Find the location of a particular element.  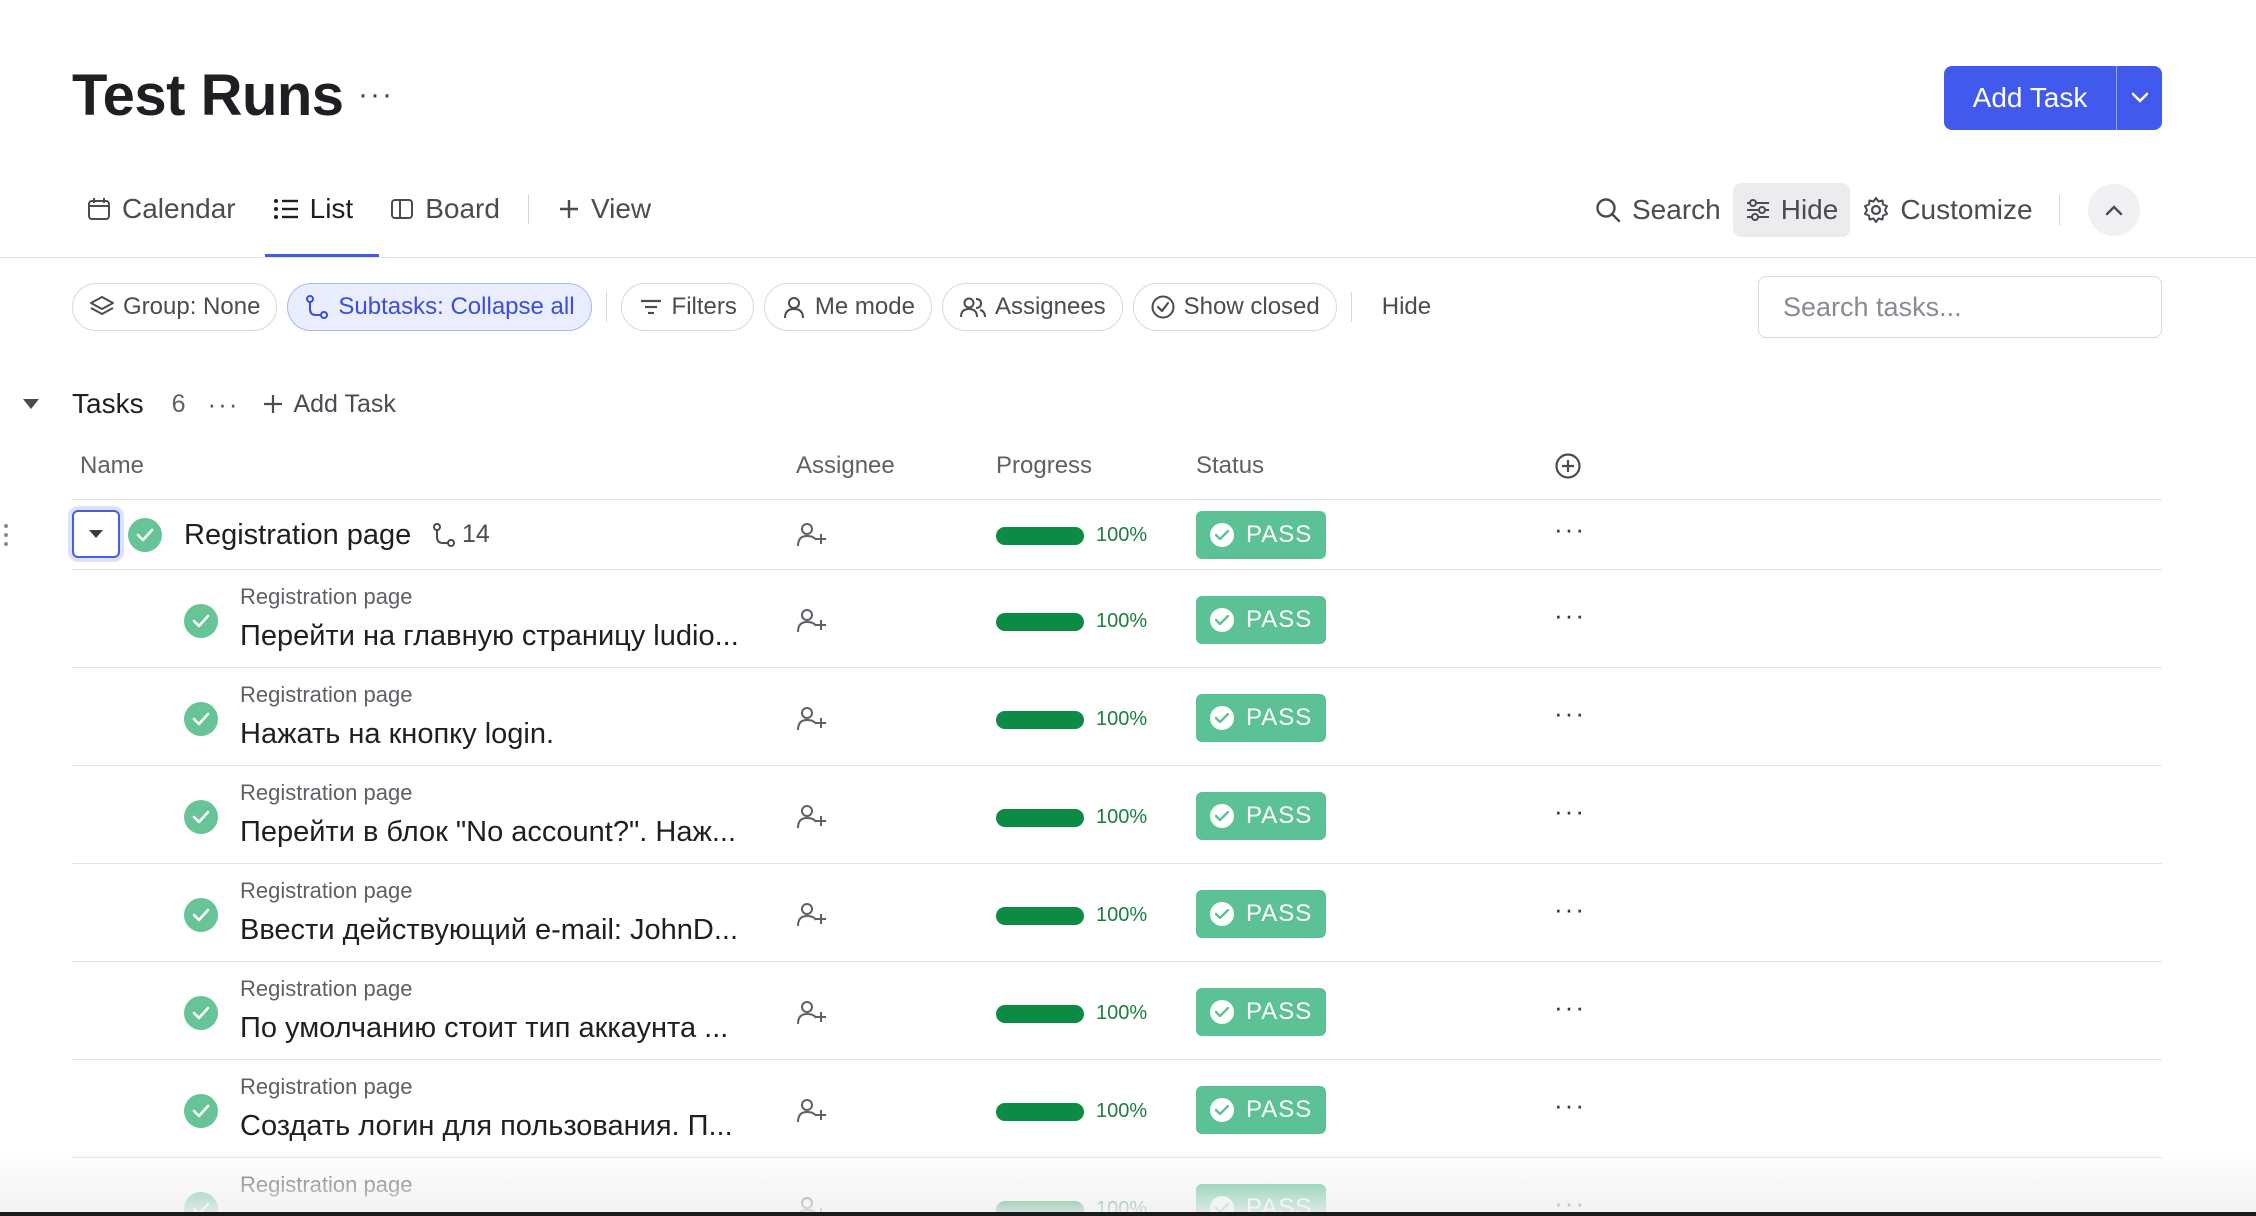

table-row-parent: Registration page 14 100% PASS ··· is located at coordinates (1117, 534).